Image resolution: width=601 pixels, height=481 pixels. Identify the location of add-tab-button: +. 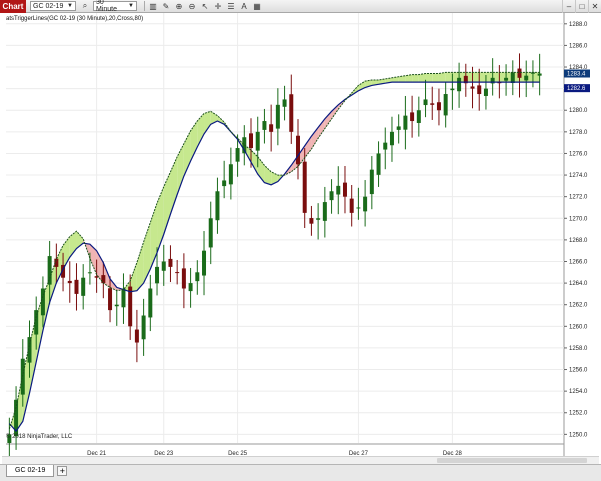
(62, 471).